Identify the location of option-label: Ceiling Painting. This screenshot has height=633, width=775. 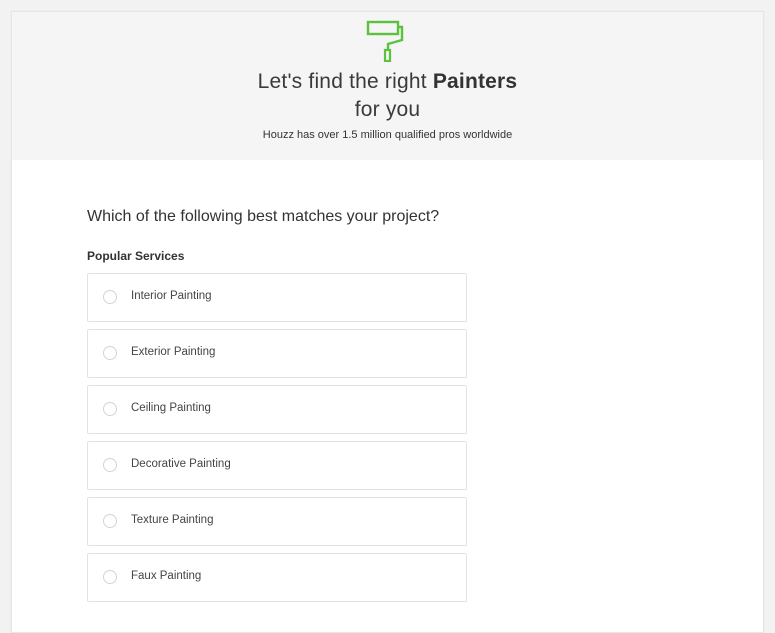
(171, 408).